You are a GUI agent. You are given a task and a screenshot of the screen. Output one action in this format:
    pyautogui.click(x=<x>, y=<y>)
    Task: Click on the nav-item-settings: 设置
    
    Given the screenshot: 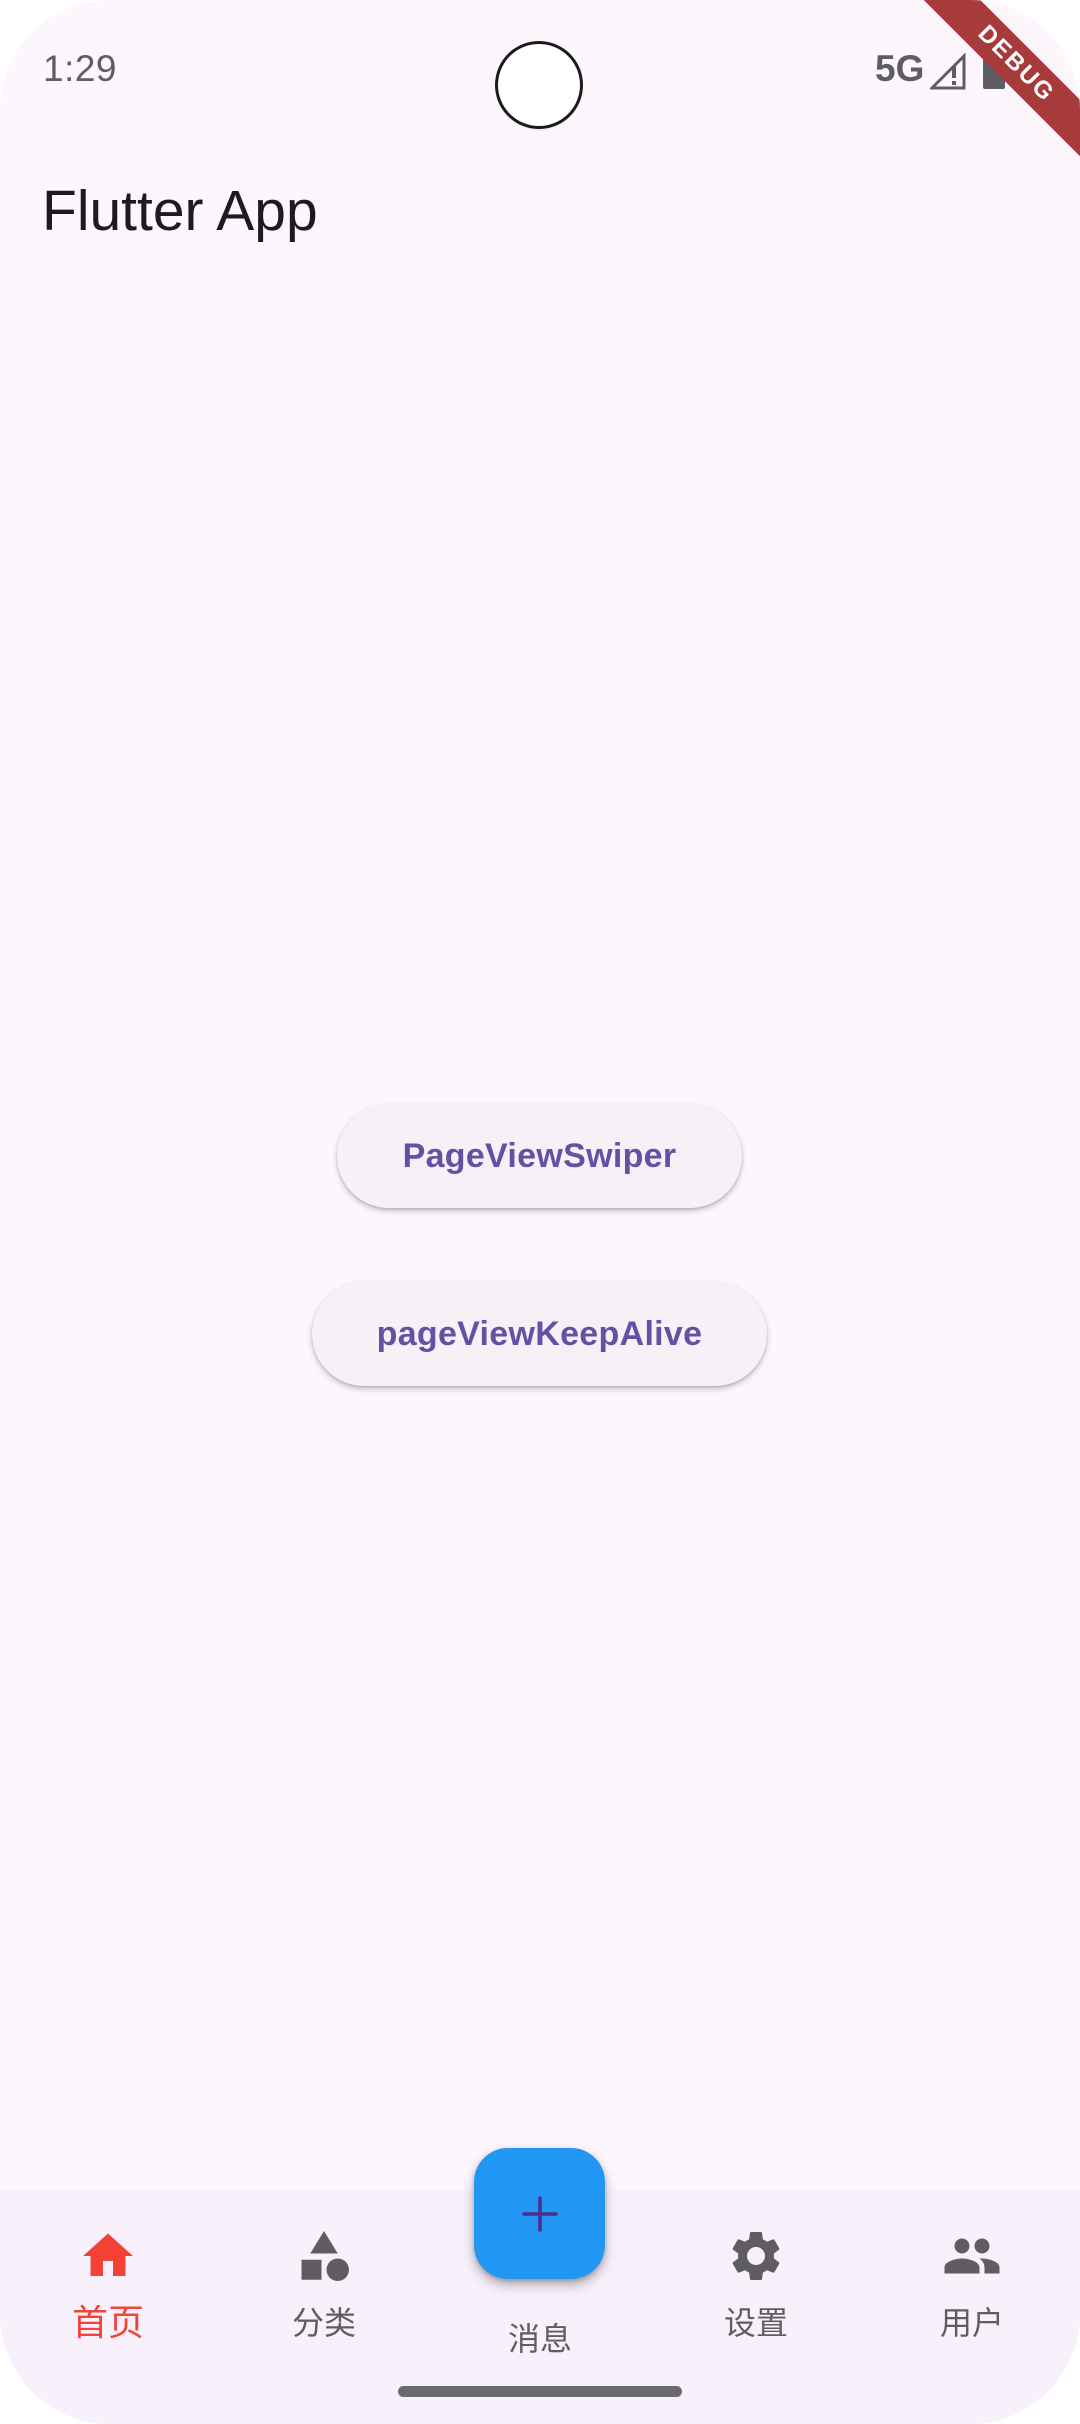 What is the action you would take?
    pyautogui.click(x=756, y=2291)
    